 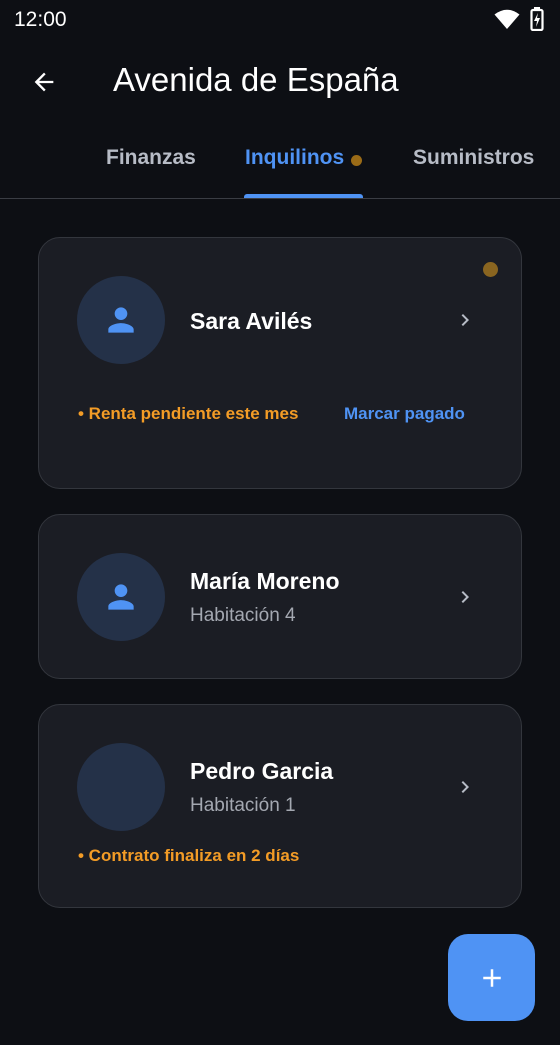 What do you see at coordinates (256, 79) in the screenshot?
I see `page-title: Avenida de España` at bounding box center [256, 79].